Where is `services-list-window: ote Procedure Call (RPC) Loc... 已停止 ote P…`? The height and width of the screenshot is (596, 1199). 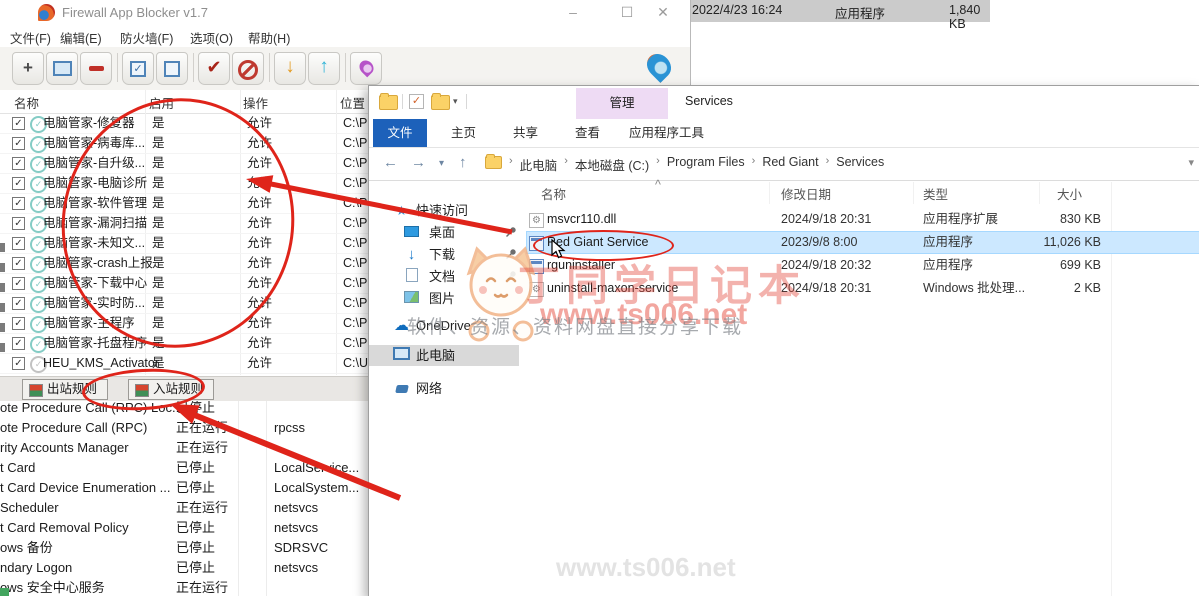 services-list-window: ote Procedure Call (RPC) Loc... 已停止 ote P… is located at coordinates (184, 498).